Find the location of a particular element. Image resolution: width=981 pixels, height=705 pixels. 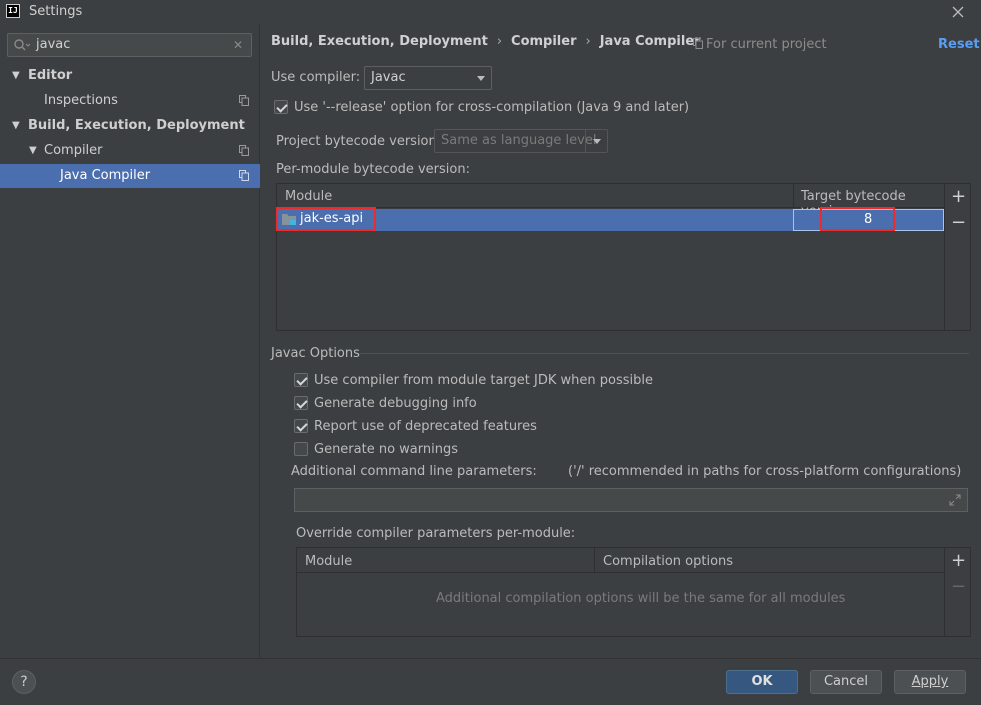

release-option-checkbox is located at coordinates (281, 107).